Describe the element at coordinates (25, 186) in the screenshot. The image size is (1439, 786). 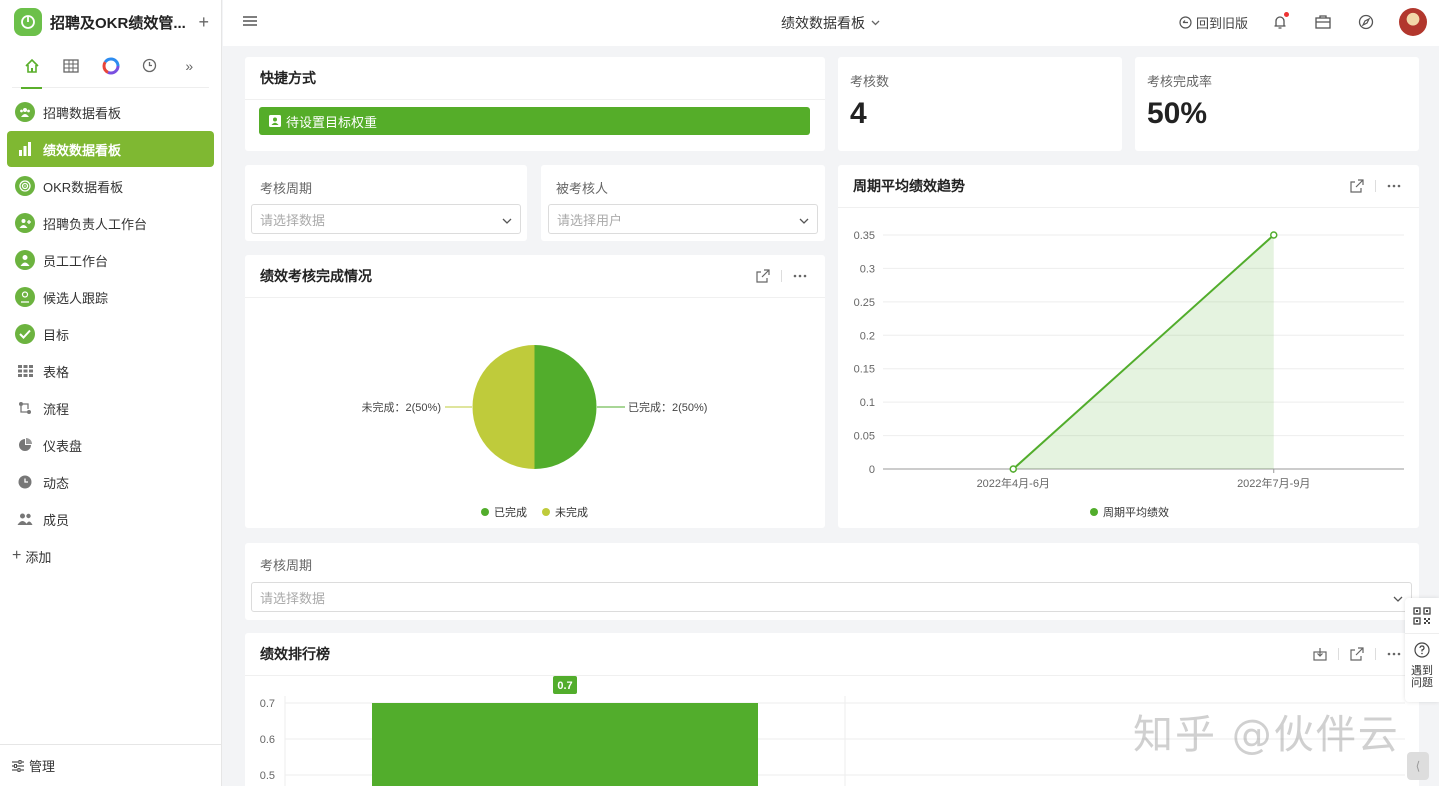
I see `target-icon` at that location.